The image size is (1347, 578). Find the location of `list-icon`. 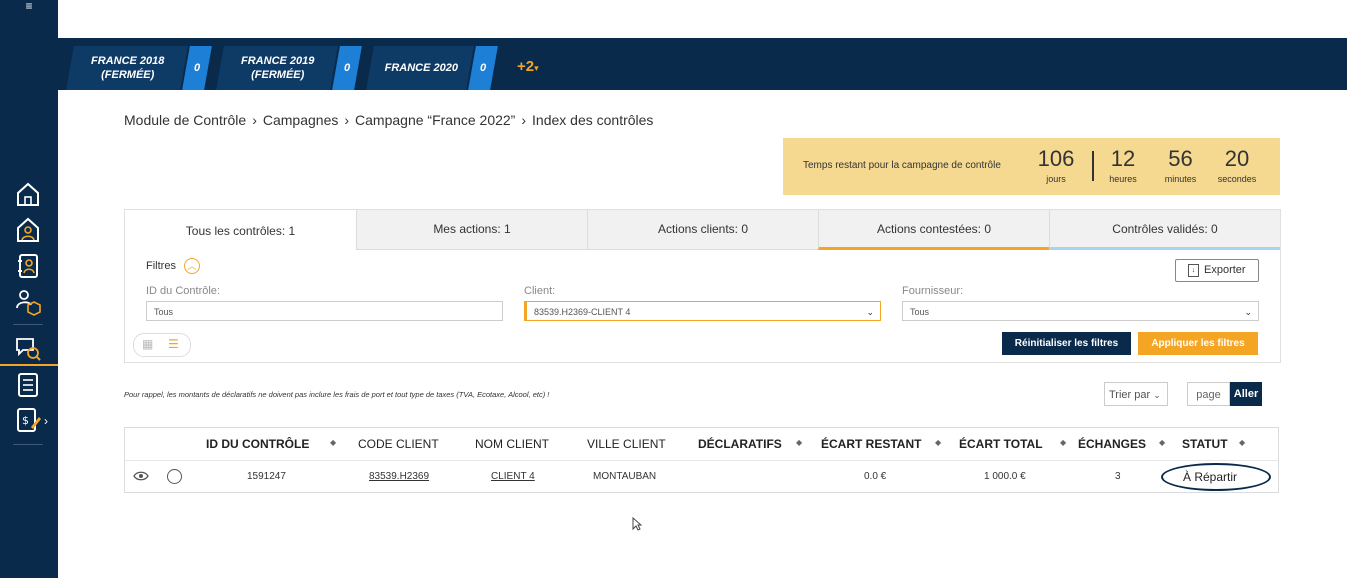

list-icon is located at coordinates (28, 385).